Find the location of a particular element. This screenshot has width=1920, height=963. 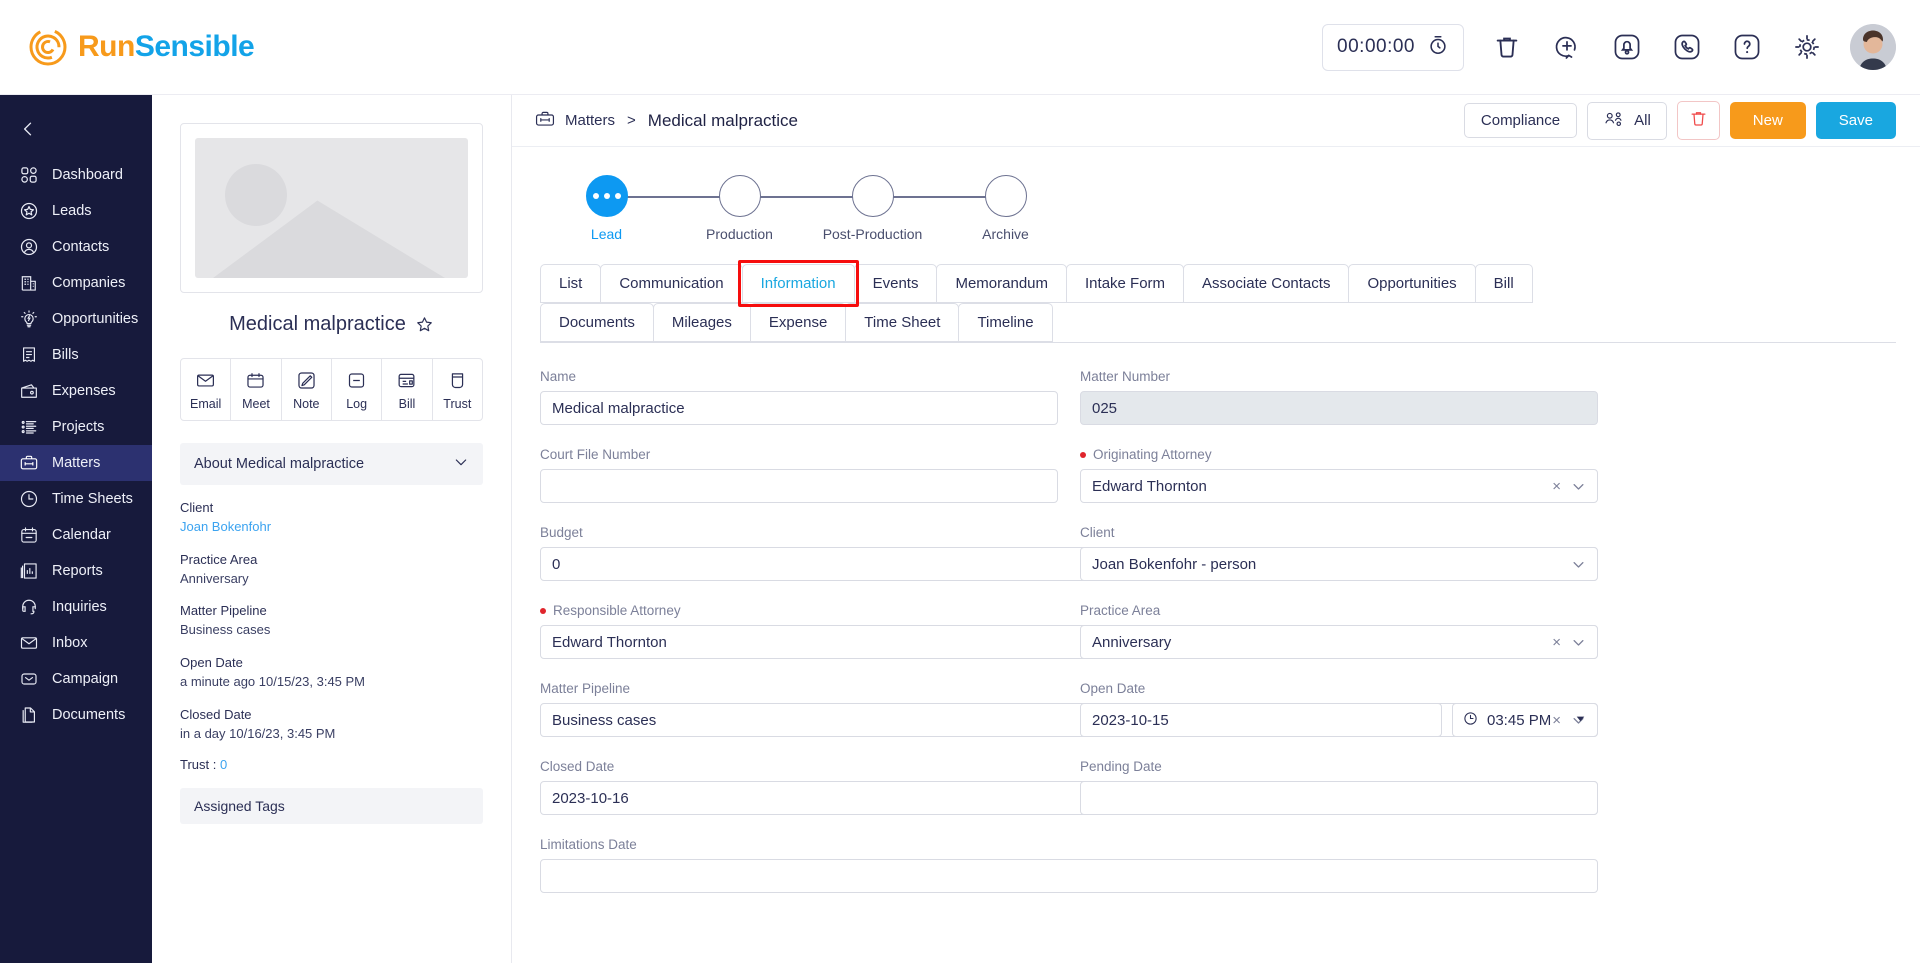

star-icon is located at coordinates (424, 324).